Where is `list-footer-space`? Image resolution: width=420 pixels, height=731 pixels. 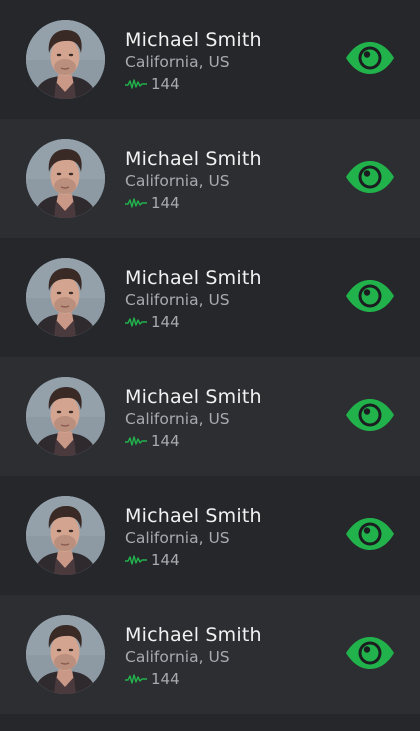
list-footer-space is located at coordinates (210, 722).